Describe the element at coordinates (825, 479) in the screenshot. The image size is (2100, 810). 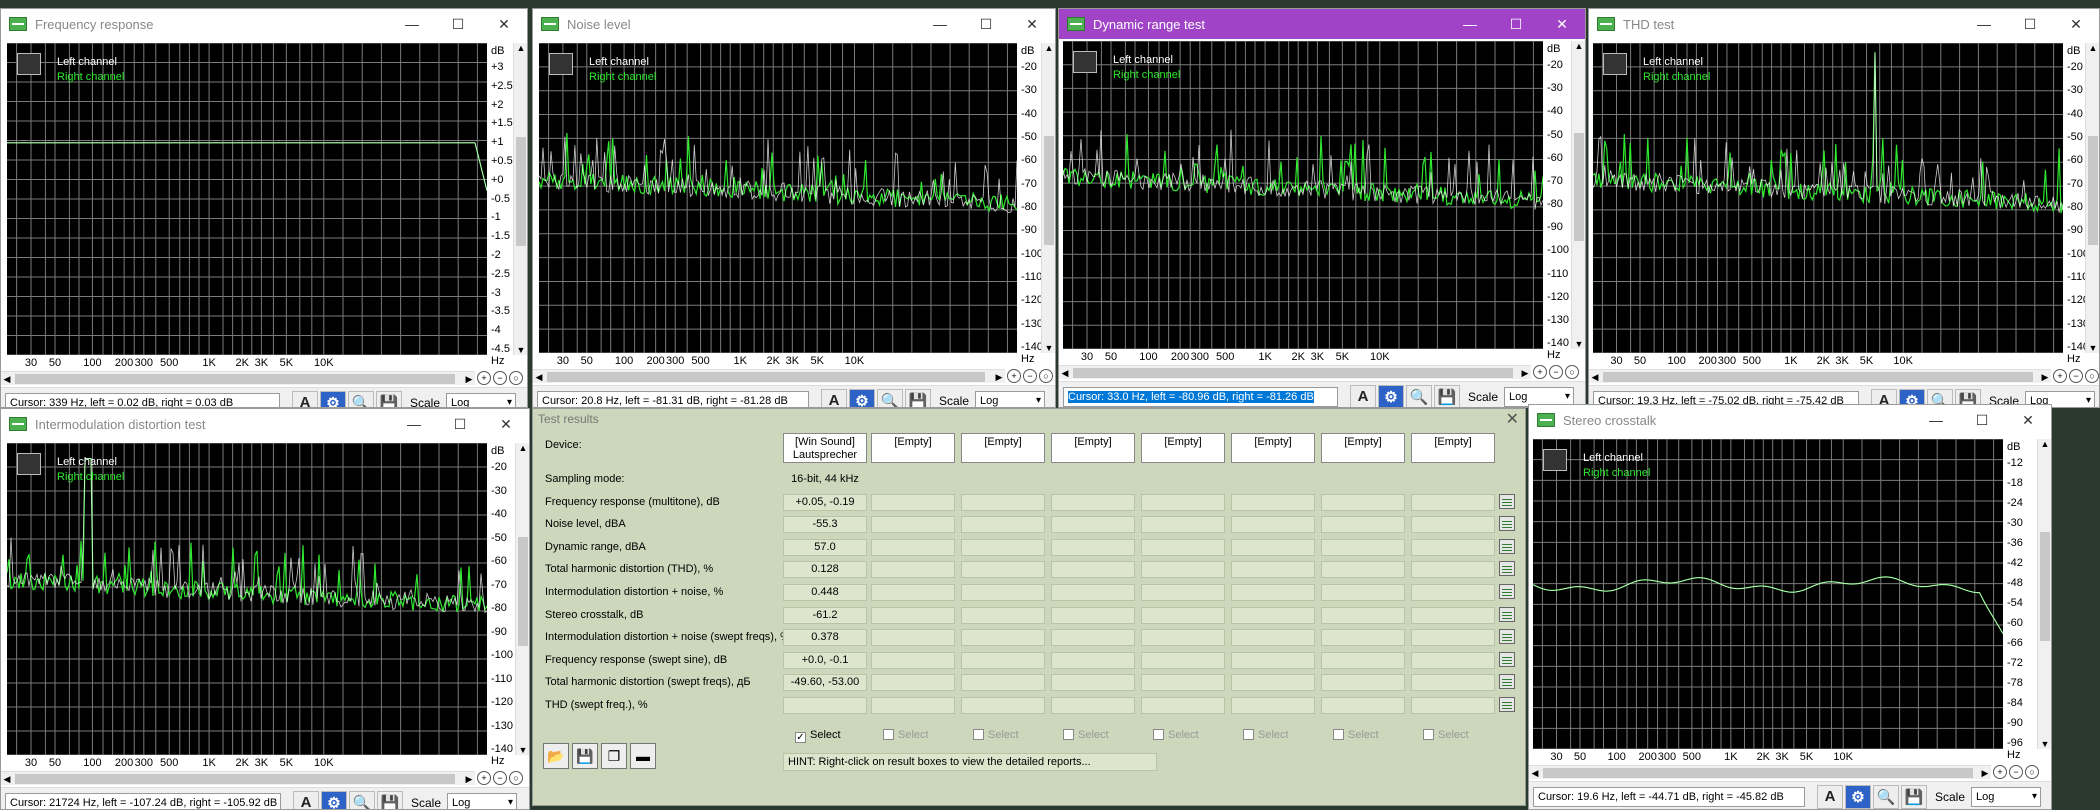
I see `result-cell: 16-bit, 44 kHz` at that location.